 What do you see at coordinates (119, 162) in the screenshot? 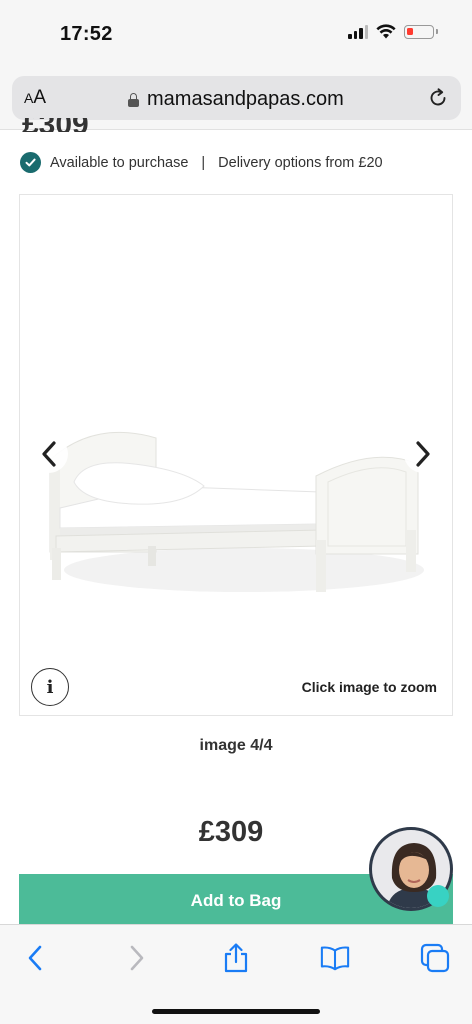
I see `availability-text: Available to purchase` at bounding box center [119, 162].